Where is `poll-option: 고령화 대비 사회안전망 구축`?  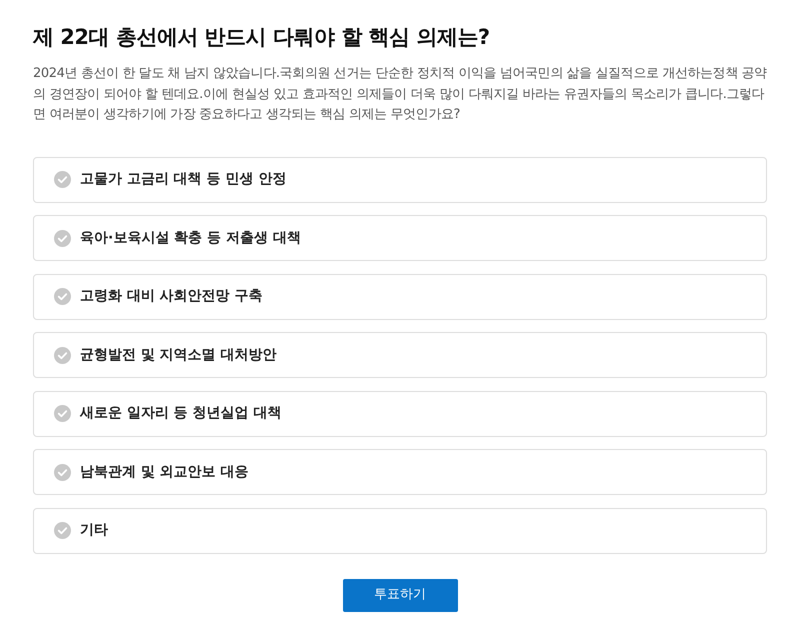
poll-option: 고령화 대비 사회안전망 구축 is located at coordinates (400, 297).